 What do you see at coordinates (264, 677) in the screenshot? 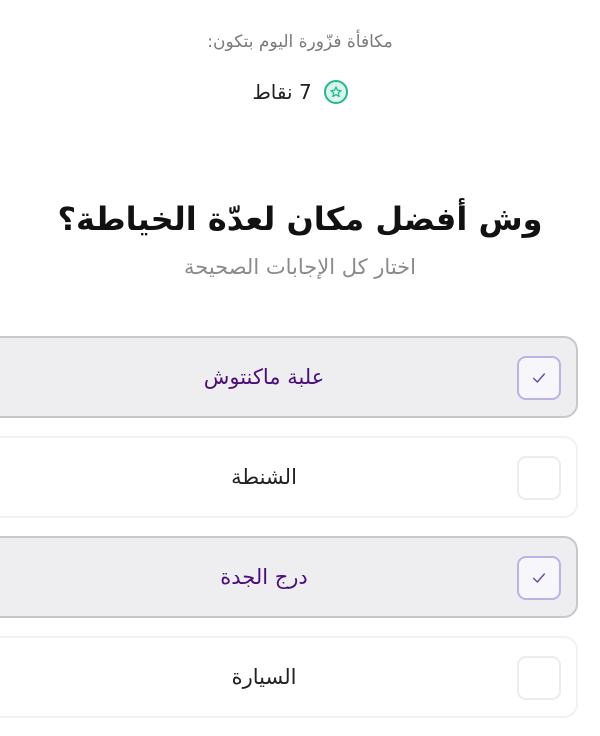
I see `answer-option-label: السيارة` at bounding box center [264, 677].